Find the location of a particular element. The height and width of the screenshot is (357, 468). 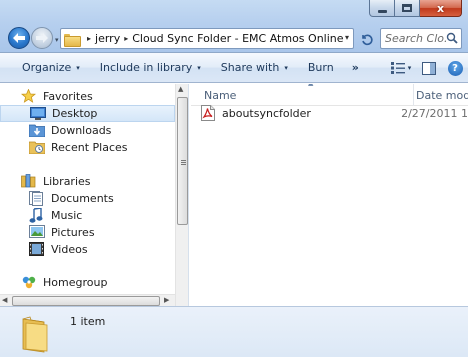

file-row: aboutsyncfolder 2/27/2011 1 is located at coordinates (334, 113).